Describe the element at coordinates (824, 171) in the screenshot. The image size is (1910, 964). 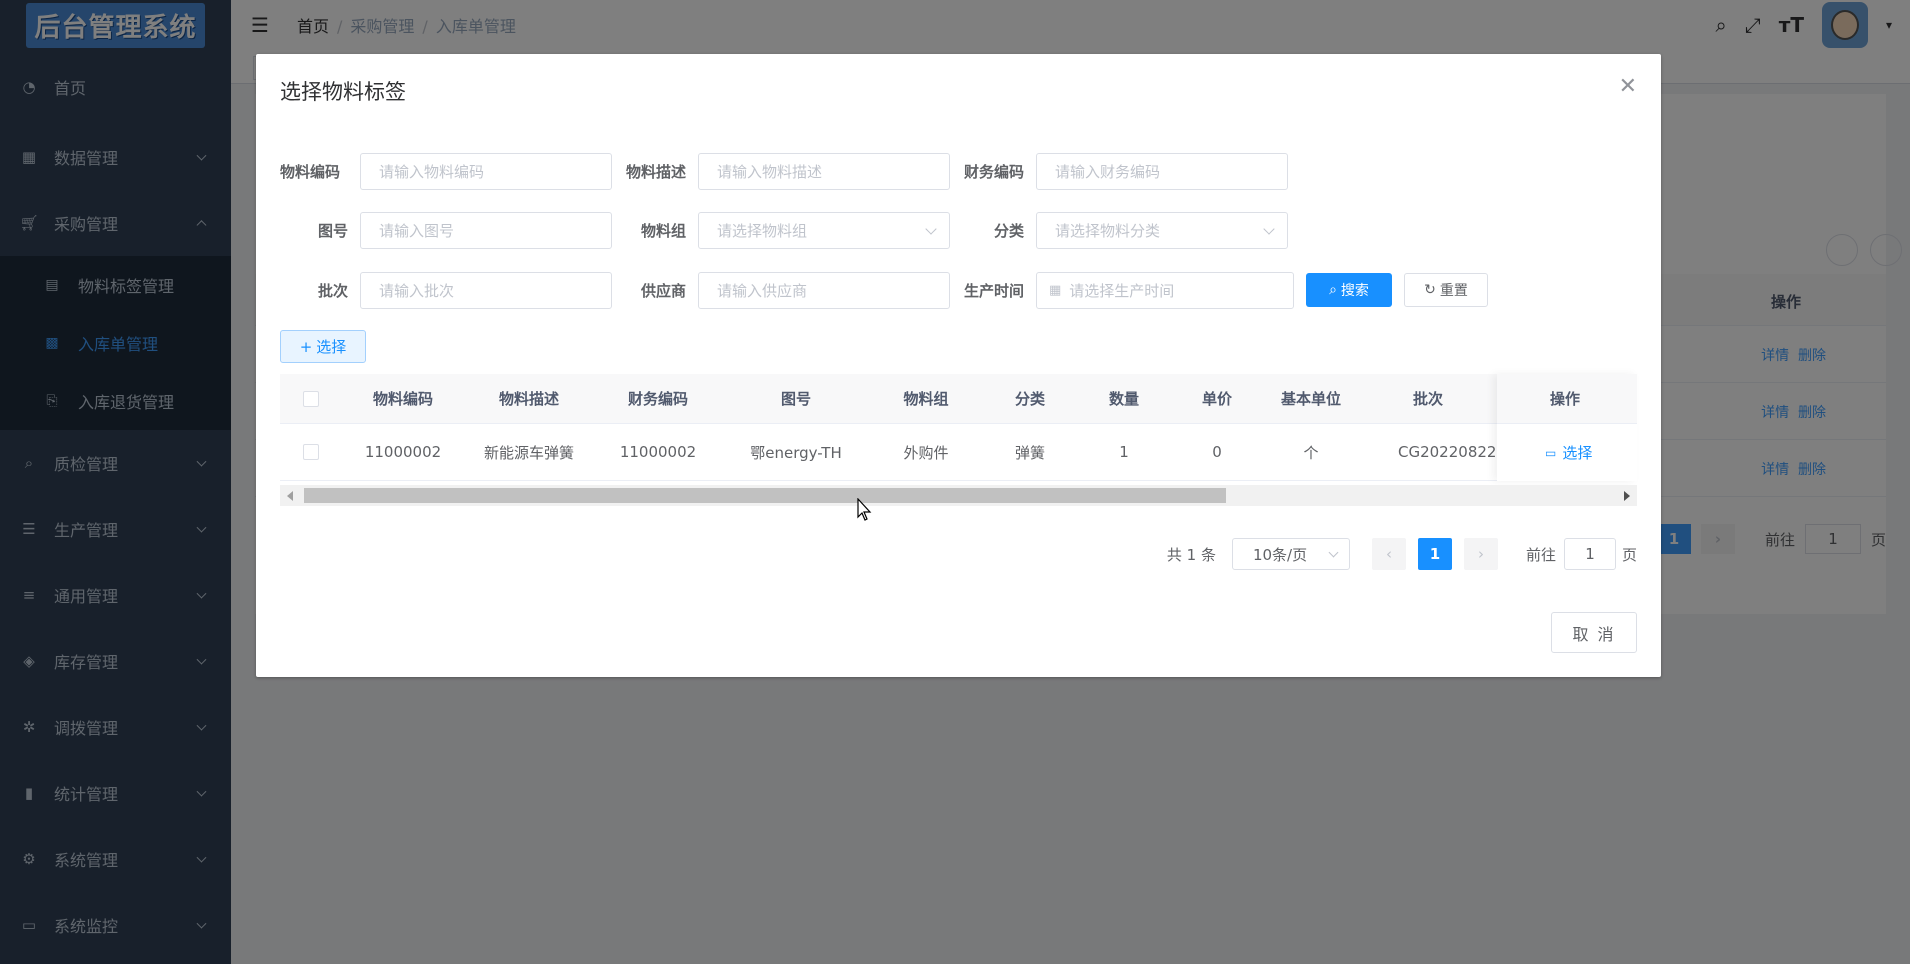
I see `material-desc-input: 请输入物料描述` at that location.